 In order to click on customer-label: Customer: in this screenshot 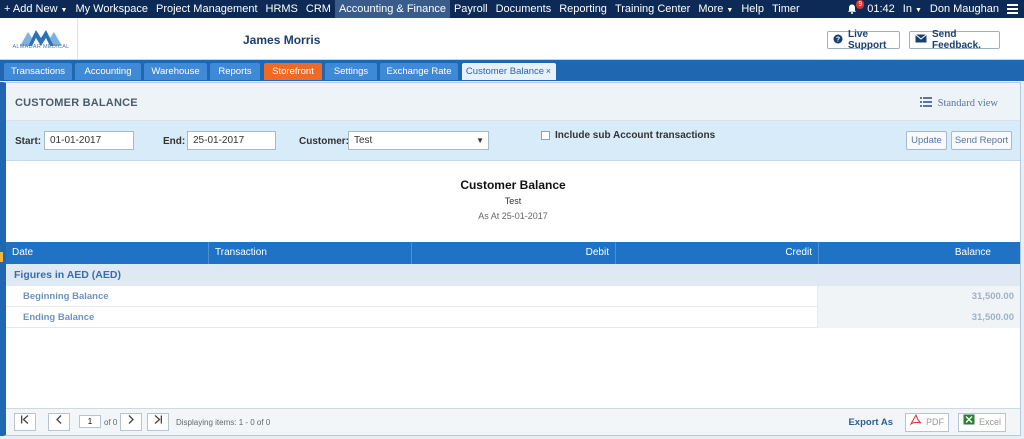, I will do `click(324, 141)`.